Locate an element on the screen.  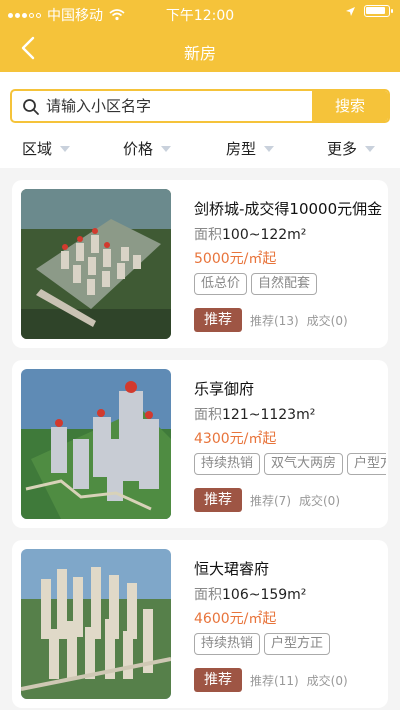
listing-name: 剑桥城-成交得10000元佣金 is located at coordinates (288, 209).